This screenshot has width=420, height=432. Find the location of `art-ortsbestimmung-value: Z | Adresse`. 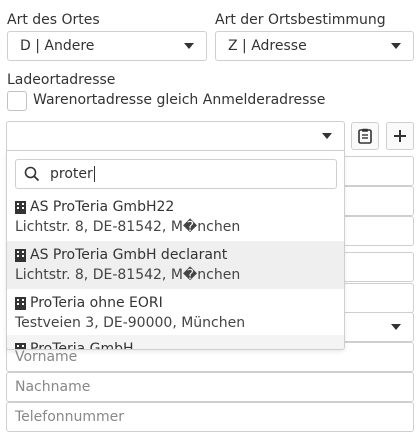

art-ortsbestimmung-value: Z | Adresse is located at coordinates (267, 46).